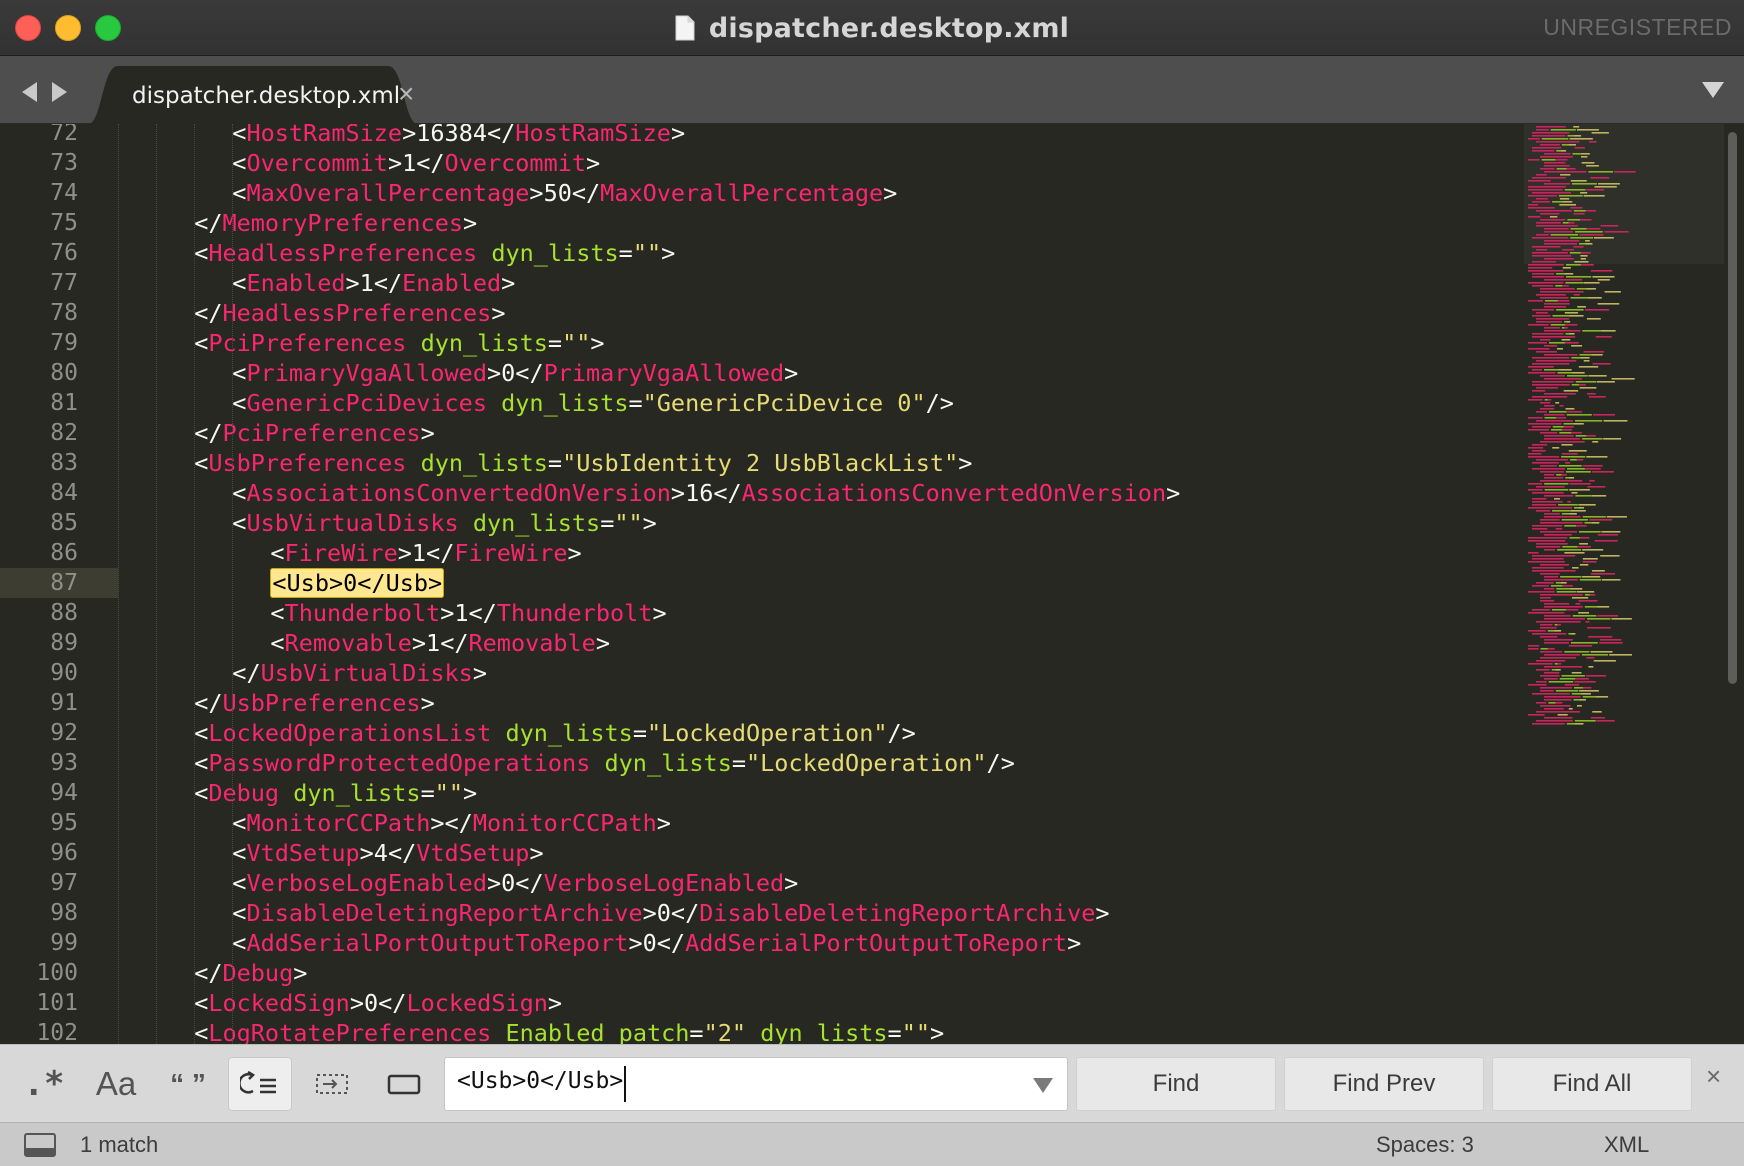  I want to click on code-line: <Debug dyn_lists="">, so click(335, 793).